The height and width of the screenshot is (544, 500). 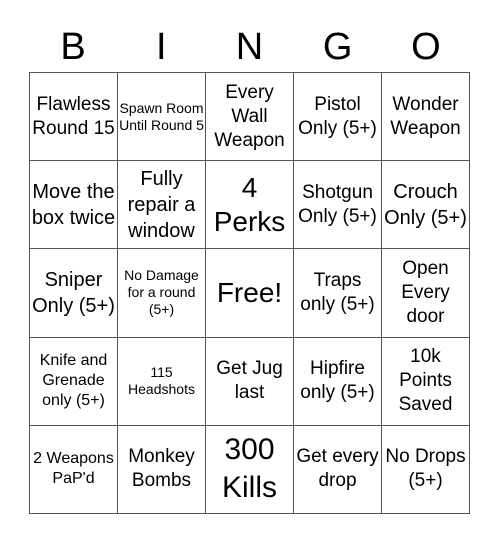 I want to click on bingo-cell: Move the box twice, so click(x=74, y=205).